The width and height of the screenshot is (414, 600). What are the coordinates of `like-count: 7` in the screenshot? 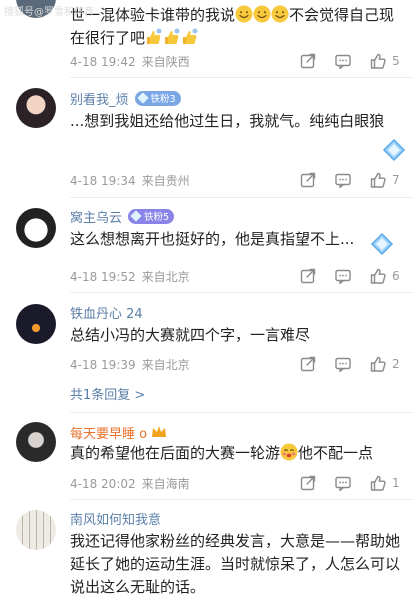 It's located at (396, 180).